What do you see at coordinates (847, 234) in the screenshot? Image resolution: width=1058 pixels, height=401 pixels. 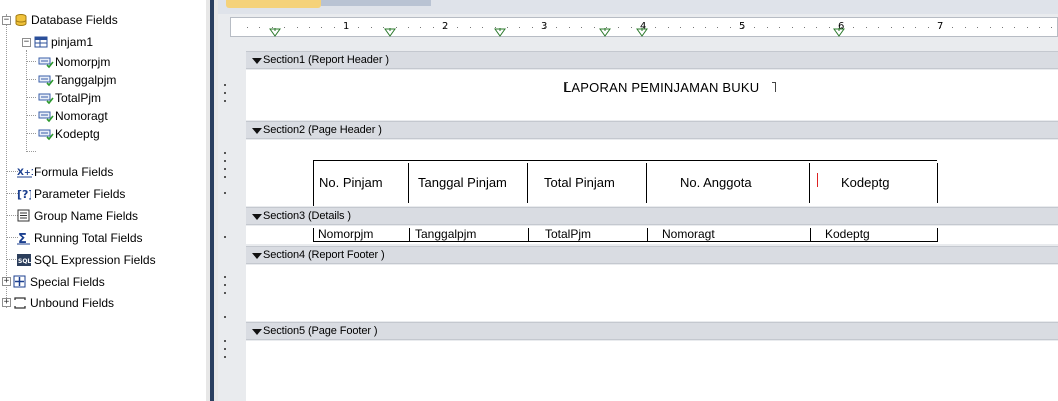 I see `detail-field-object: Kodeptg` at bounding box center [847, 234].